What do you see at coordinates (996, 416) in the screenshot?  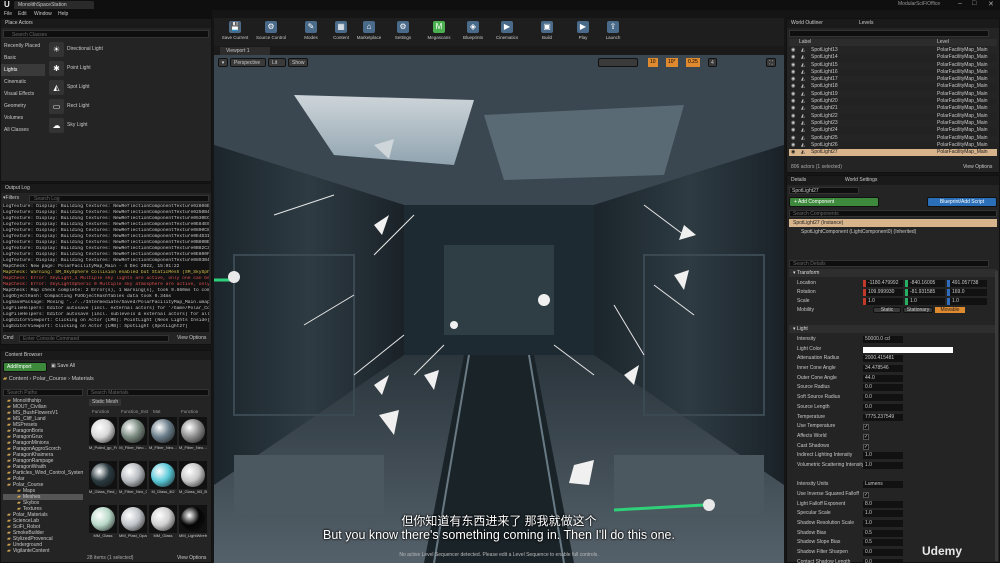 I see `details-scrollbar` at bounding box center [996, 416].